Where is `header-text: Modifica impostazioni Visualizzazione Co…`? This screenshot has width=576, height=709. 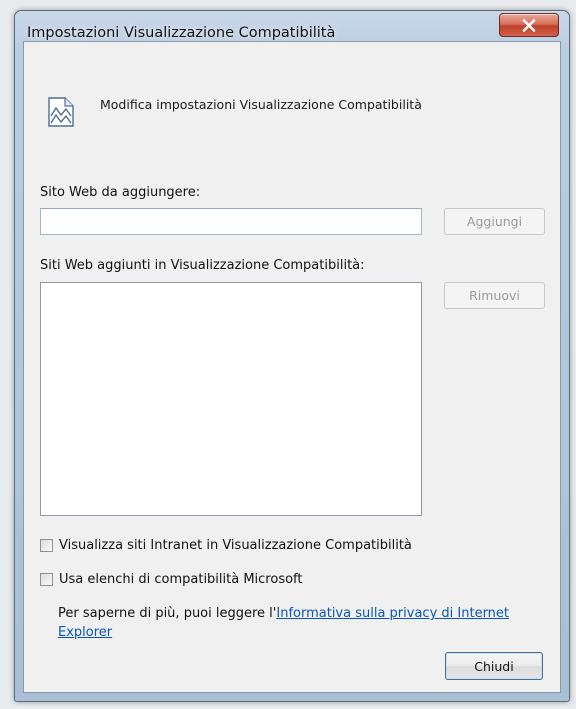
header-text: Modifica impostazioni Visualizzazione Co… is located at coordinates (261, 104).